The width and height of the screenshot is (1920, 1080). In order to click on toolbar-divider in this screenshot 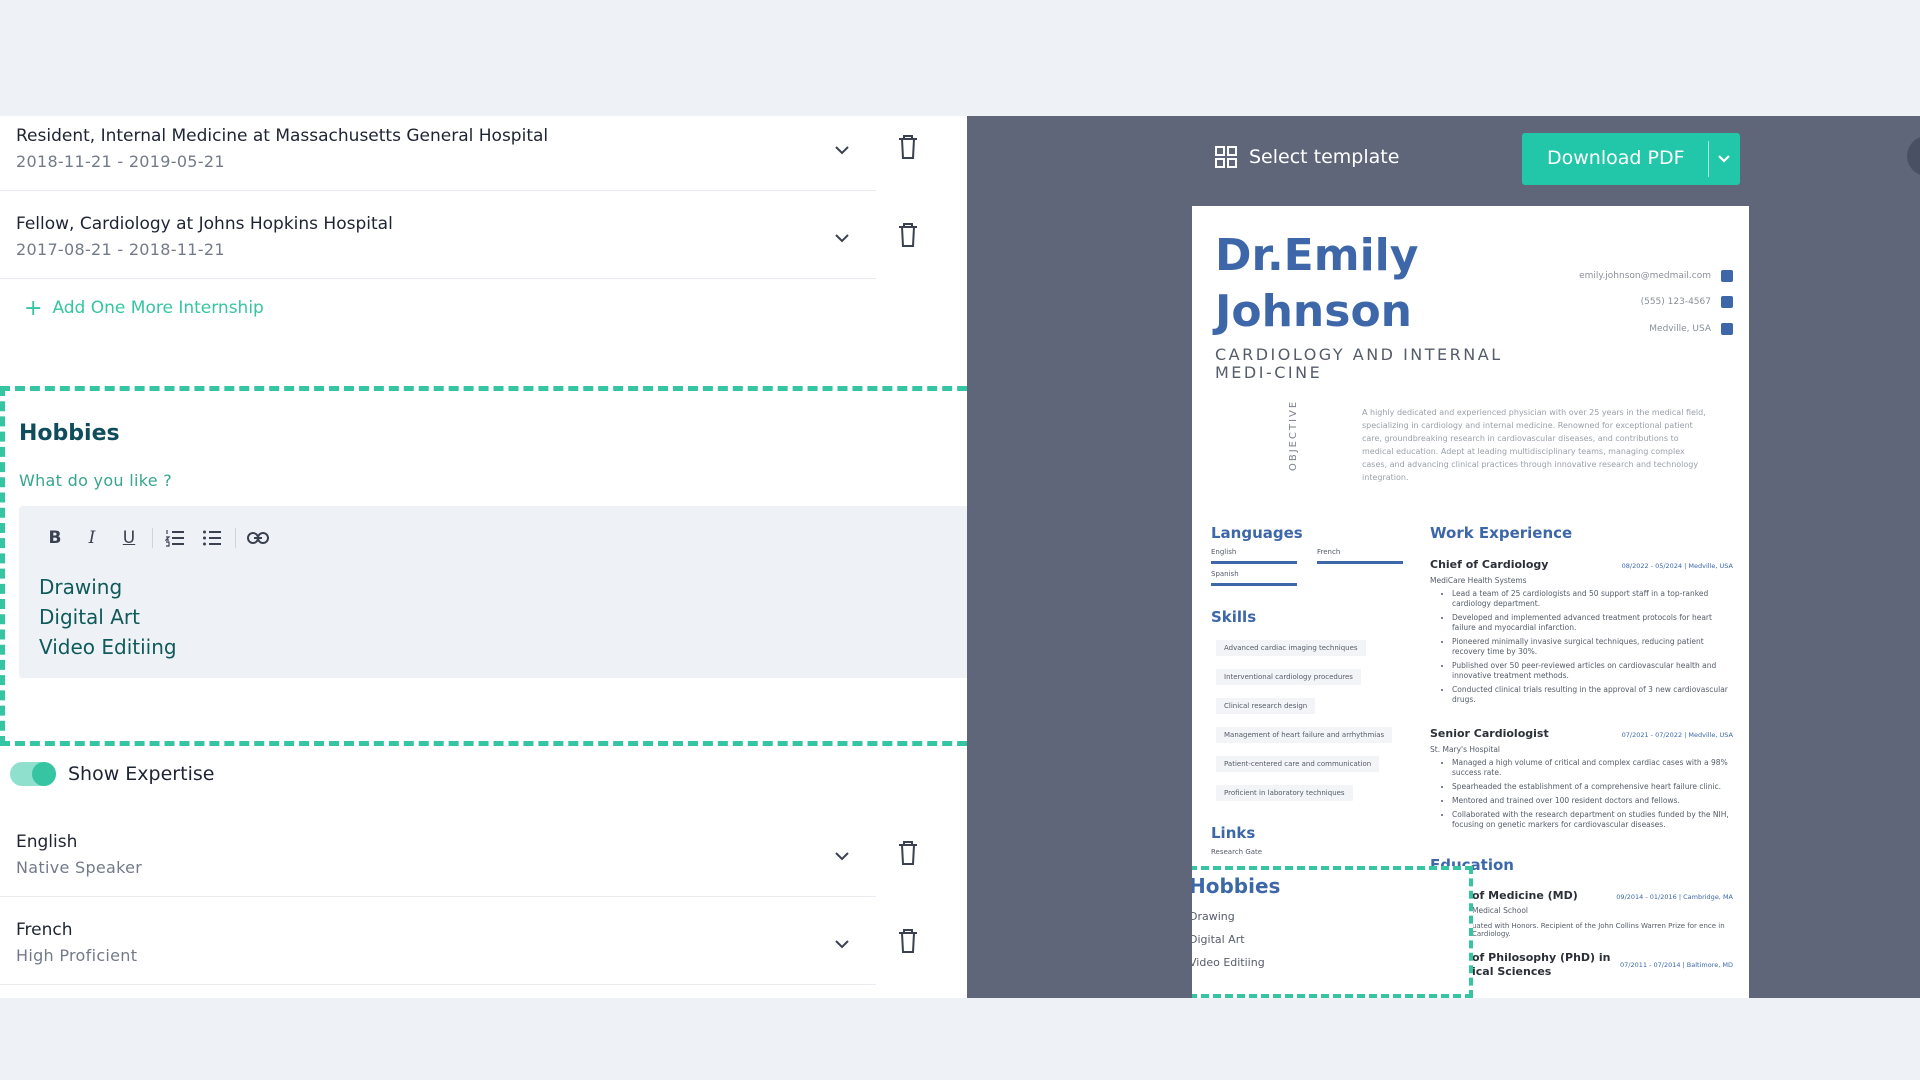, I will do `click(235, 538)`.